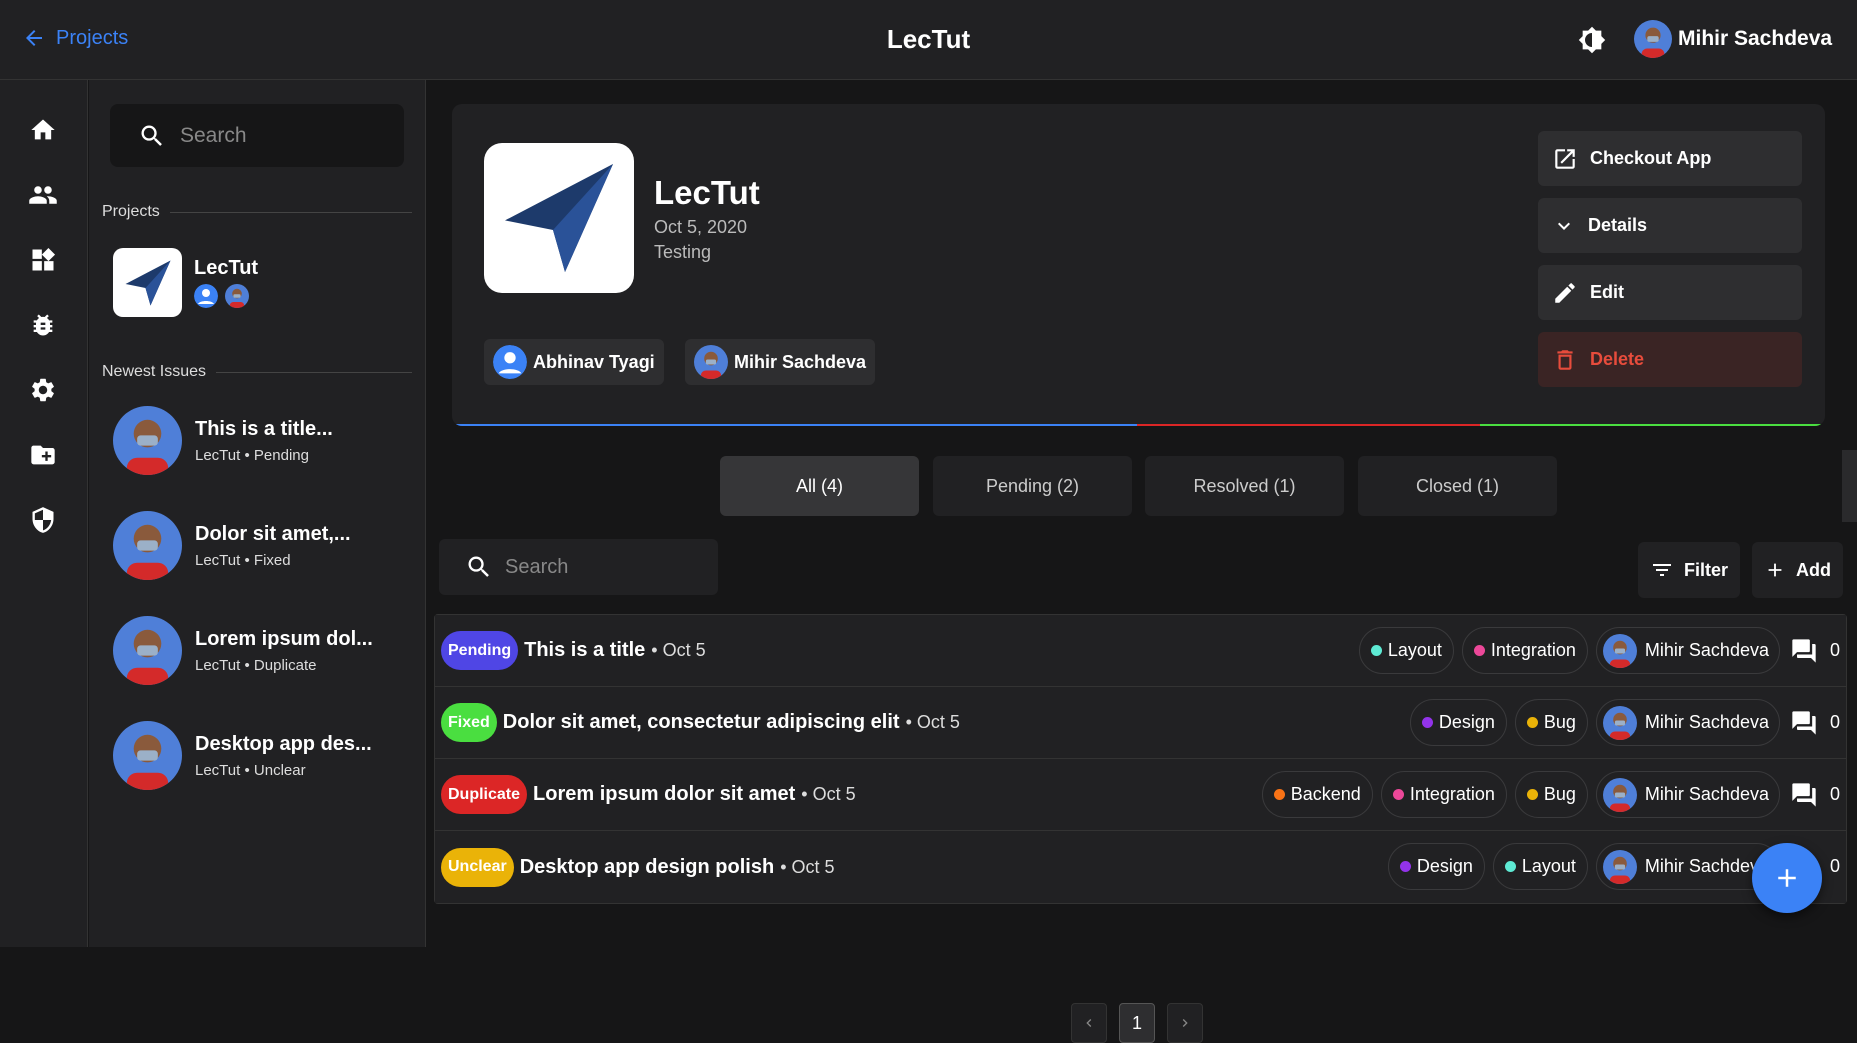 This screenshot has width=1857, height=1043. What do you see at coordinates (1849, 486) in the screenshot?
I see `tabs-scroll-indicator` at bounding box center [1849, 486].